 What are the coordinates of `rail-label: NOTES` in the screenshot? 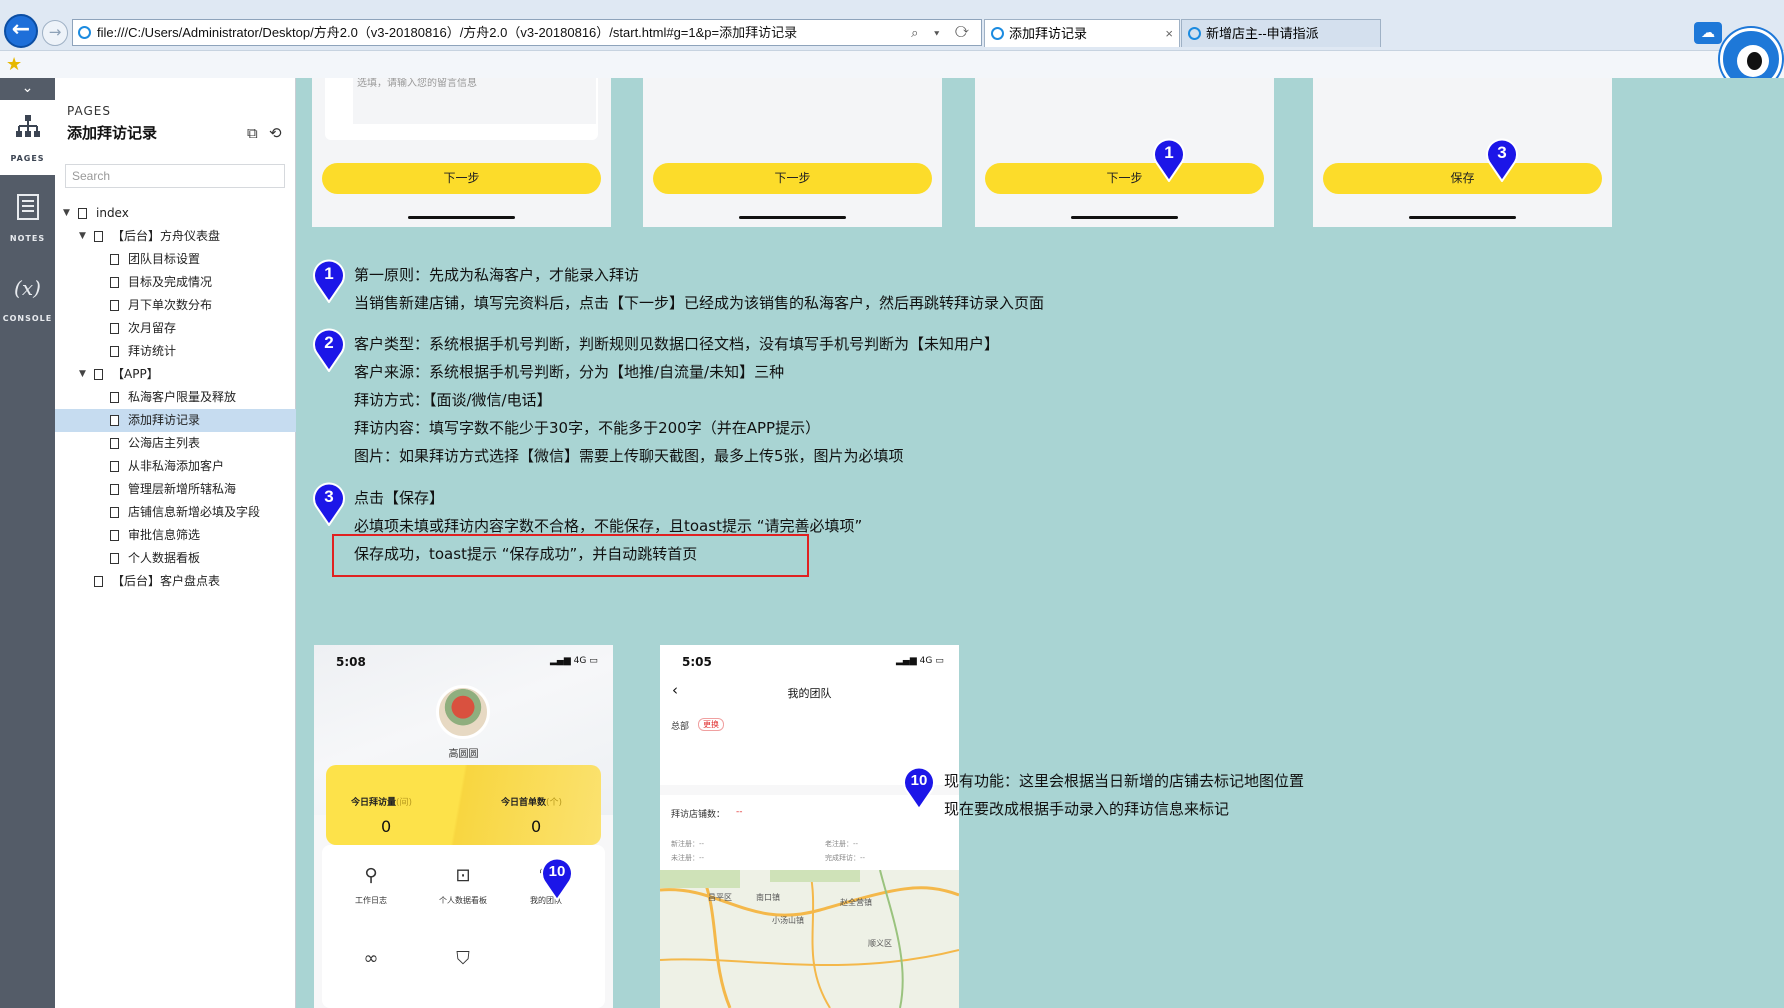 It's located at (27, 238).